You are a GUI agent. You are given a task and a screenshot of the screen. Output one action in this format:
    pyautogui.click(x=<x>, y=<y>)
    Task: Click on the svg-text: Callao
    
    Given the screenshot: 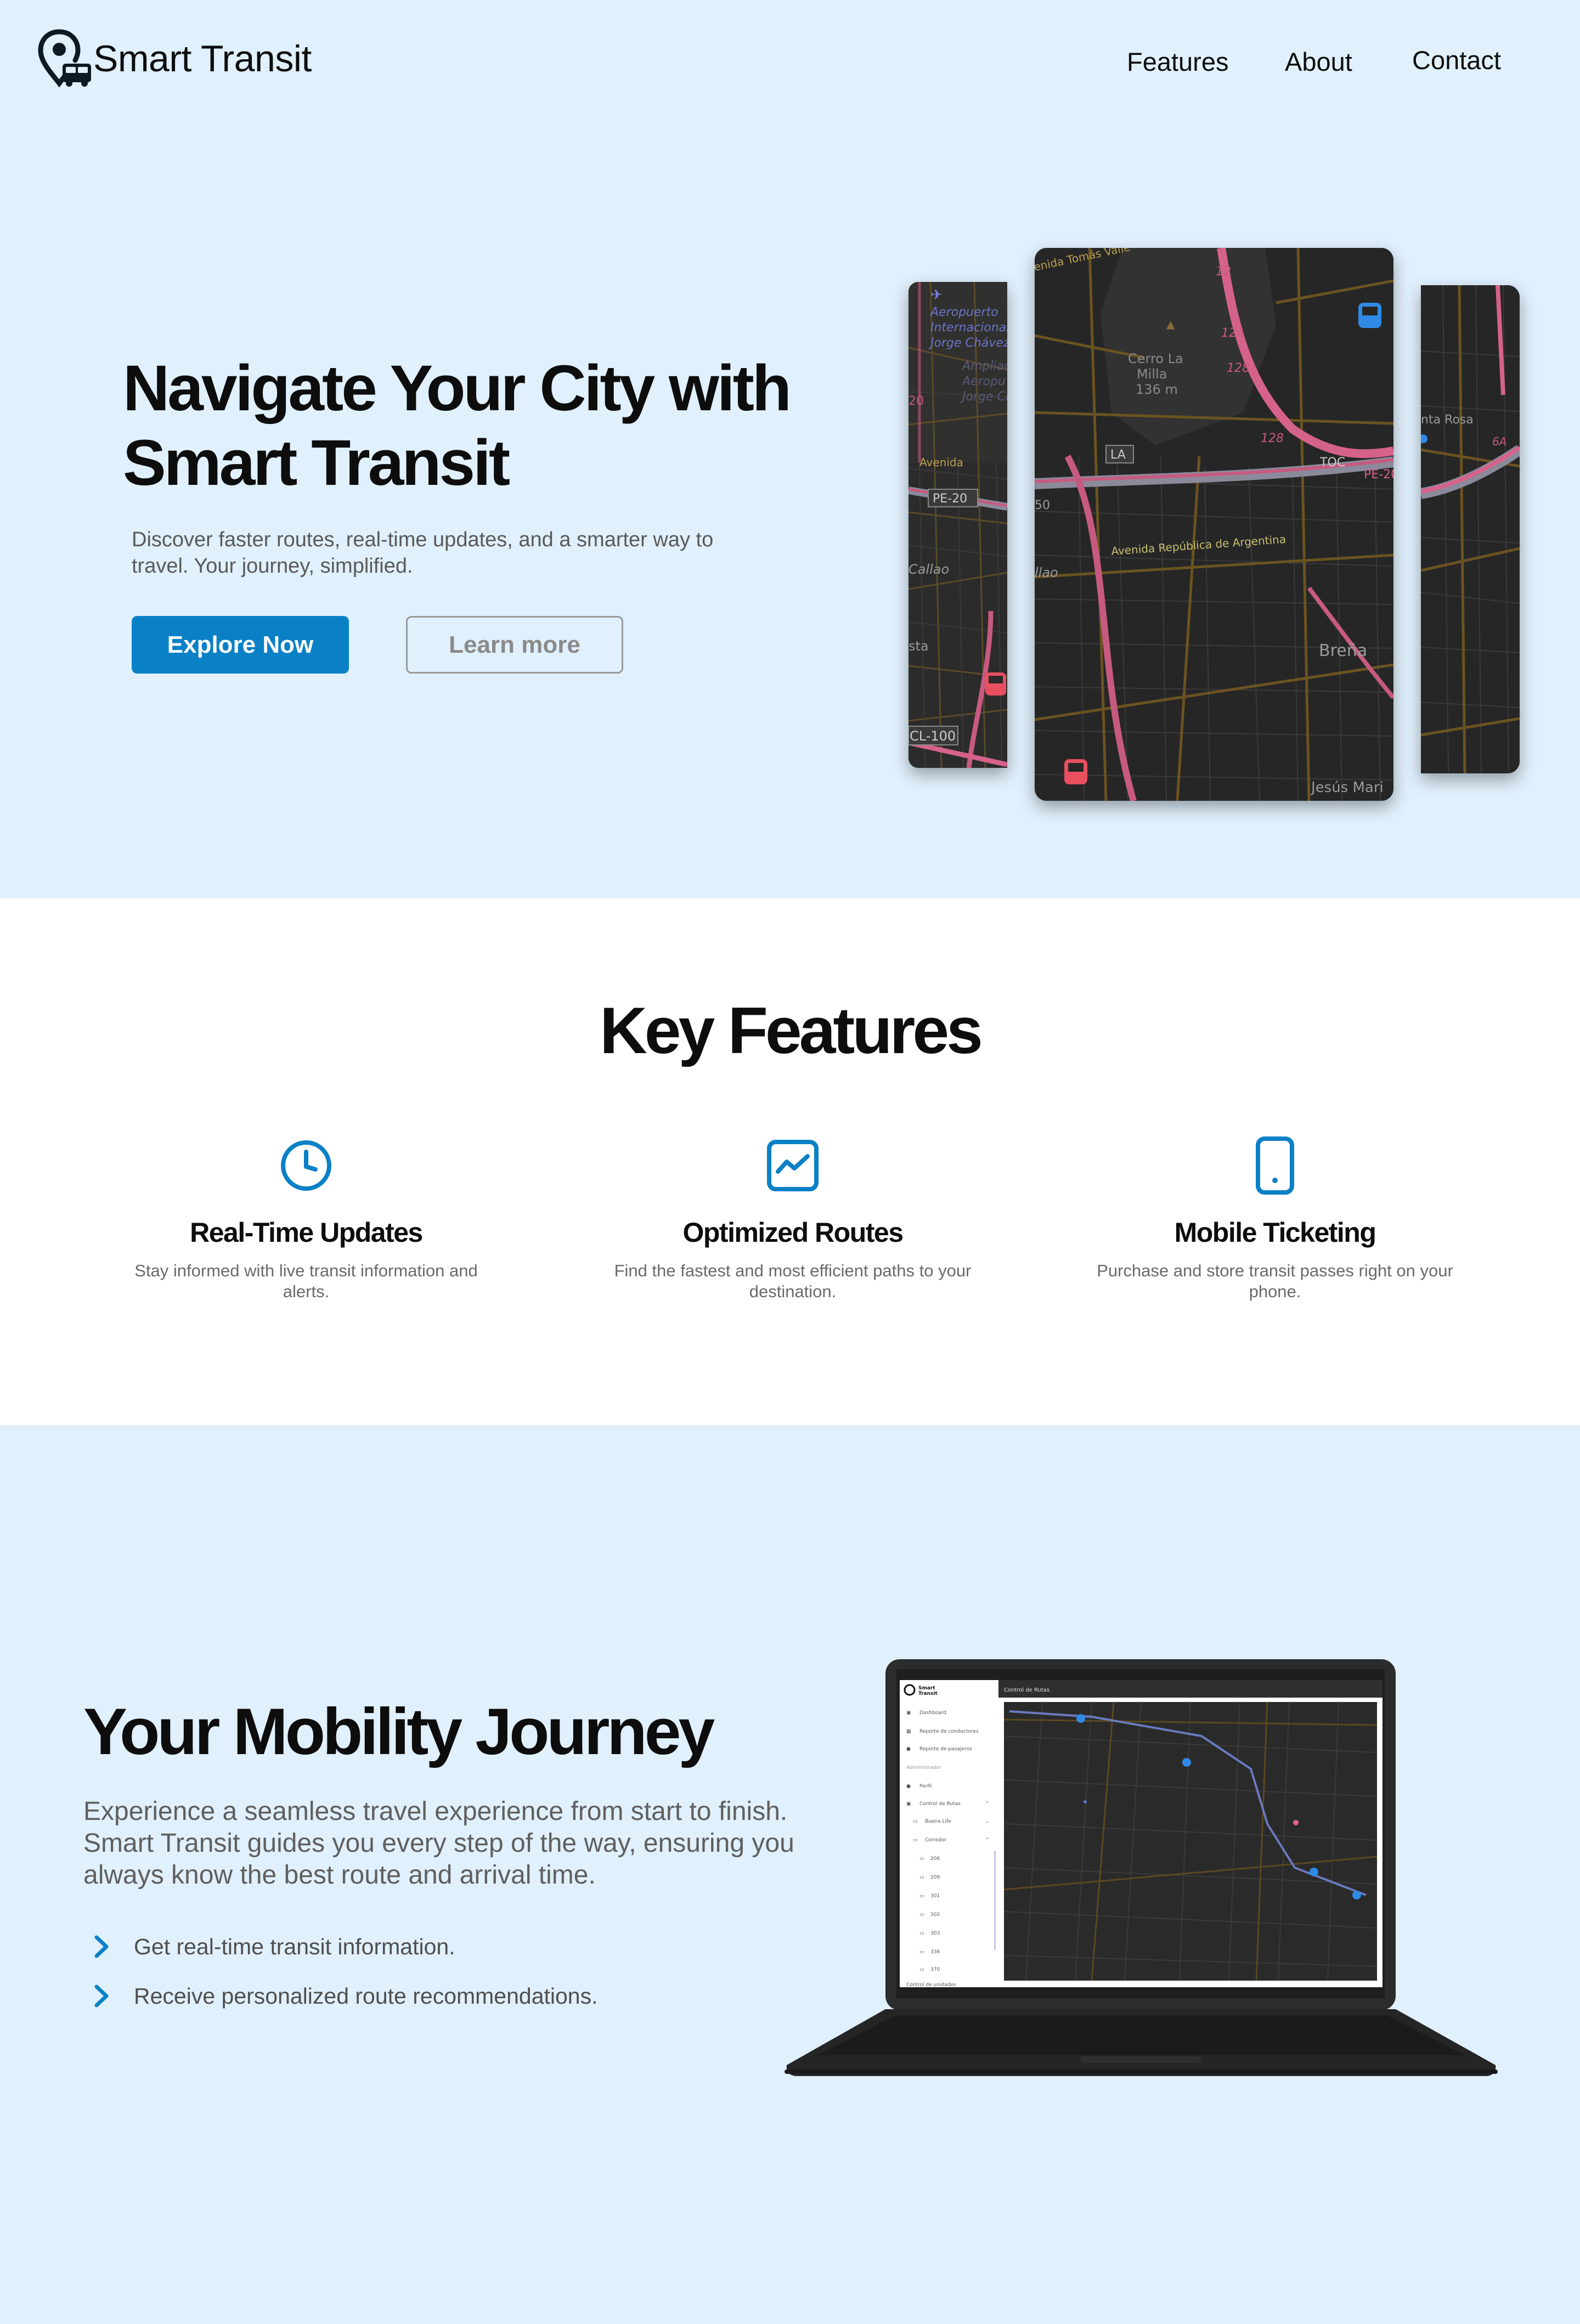 What is the action you would take?
    pyautogui.click(x=929, y=569)
    